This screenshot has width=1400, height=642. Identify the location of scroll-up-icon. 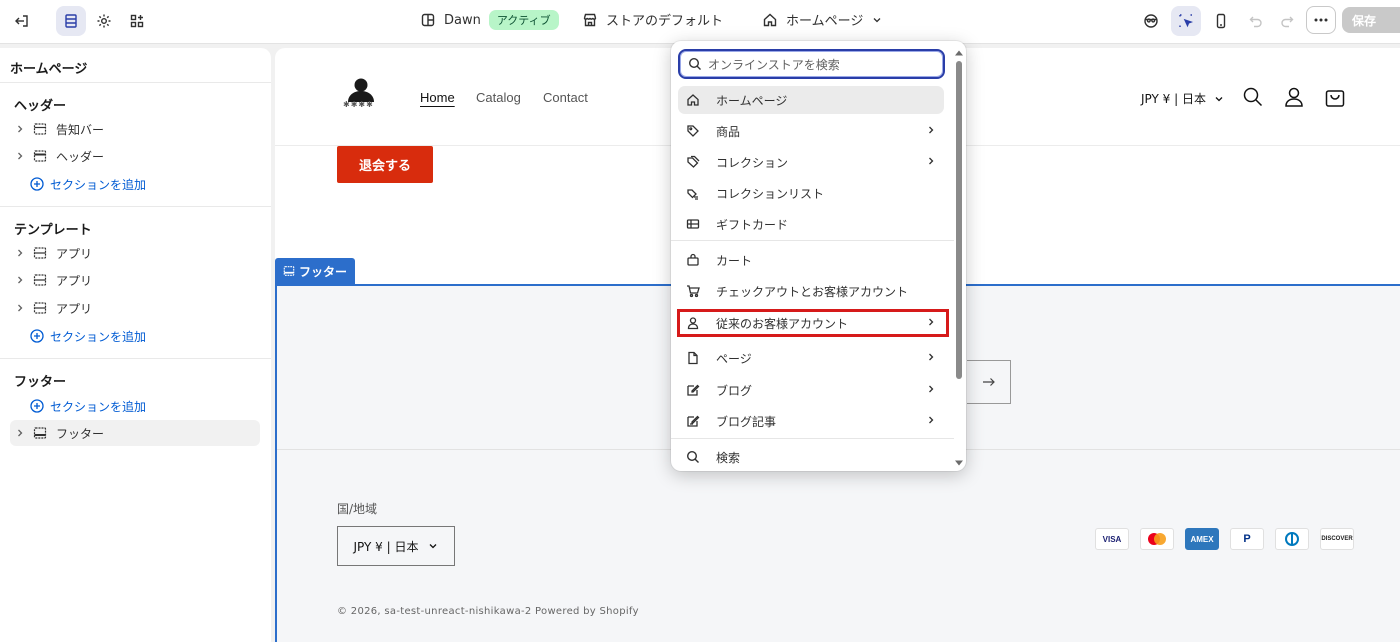
(959, 53).